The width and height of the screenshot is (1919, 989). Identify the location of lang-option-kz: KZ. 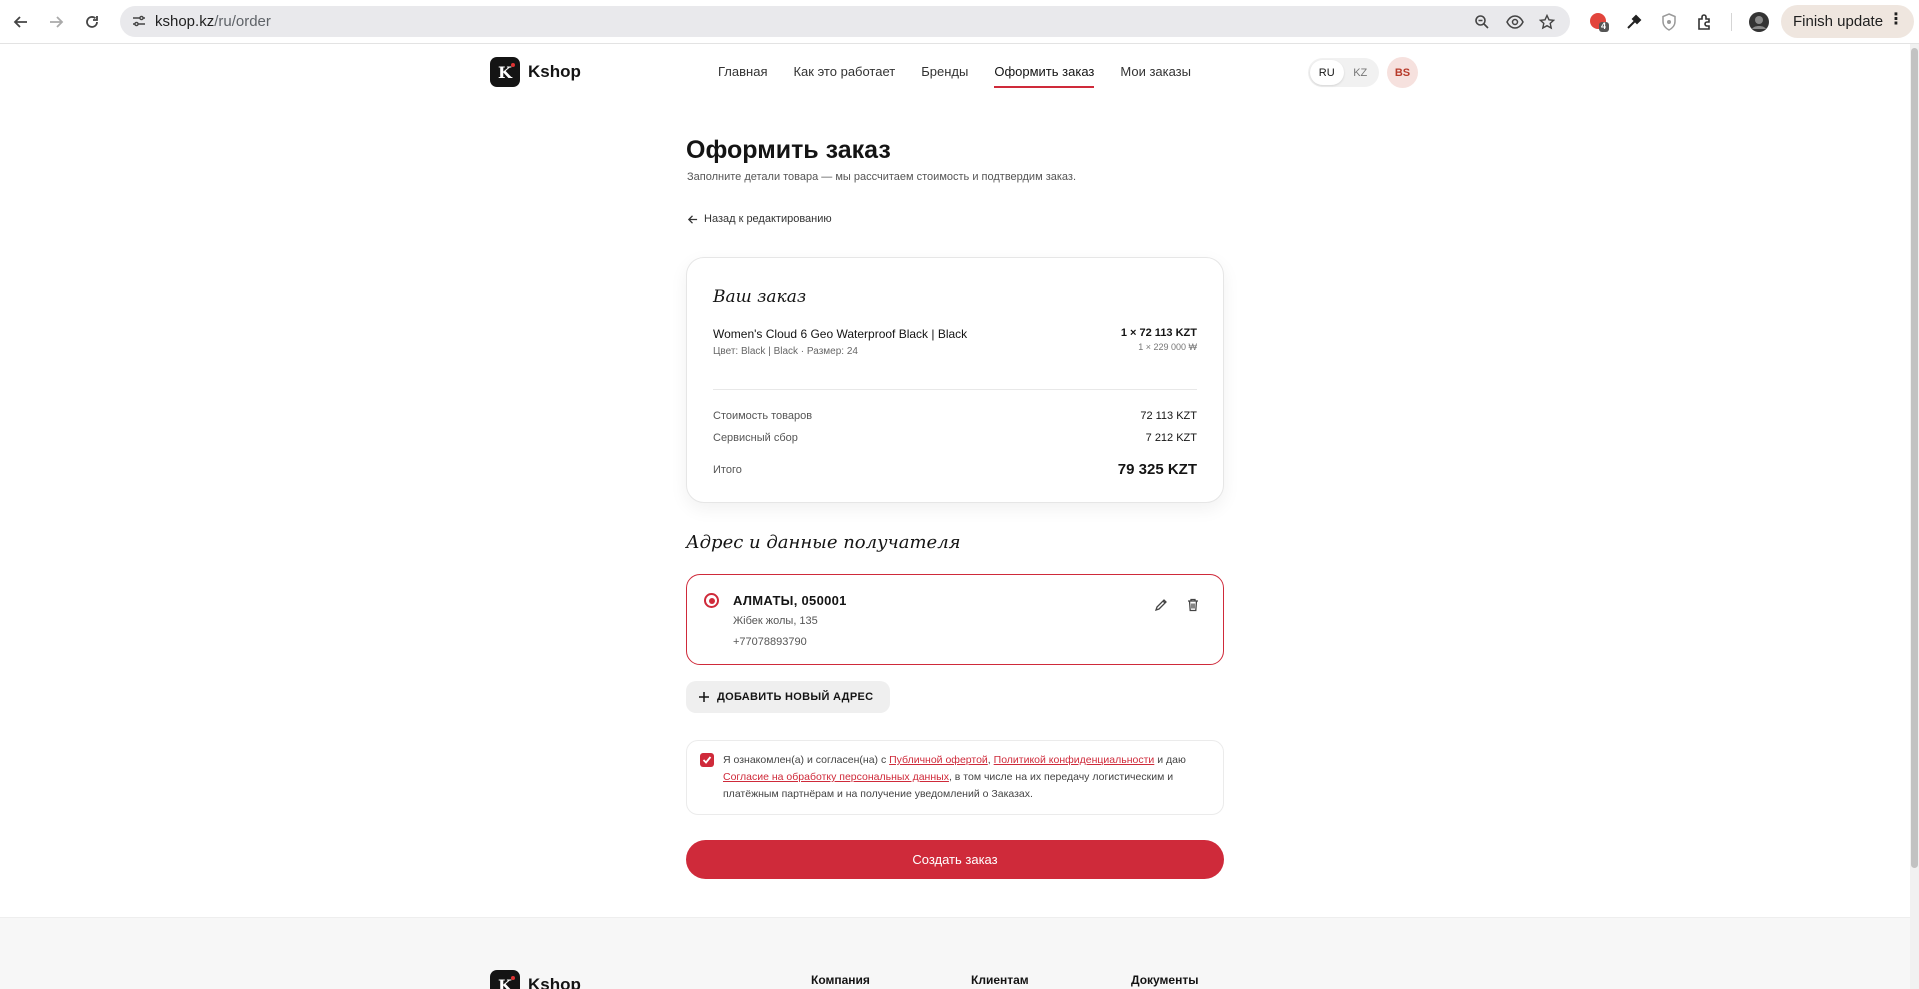
(1361, 72).